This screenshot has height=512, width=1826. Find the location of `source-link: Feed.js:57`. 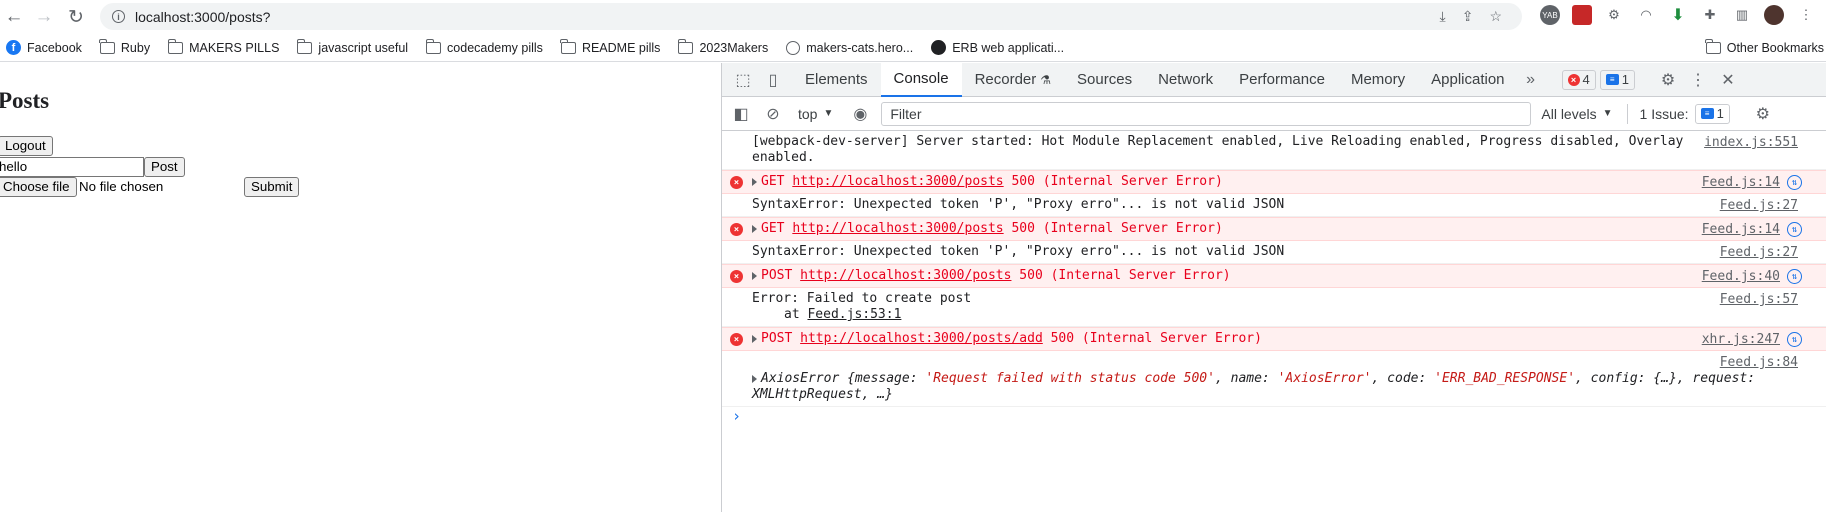

source-link: Feed.js:57 is located at coordinates (1759, 300).